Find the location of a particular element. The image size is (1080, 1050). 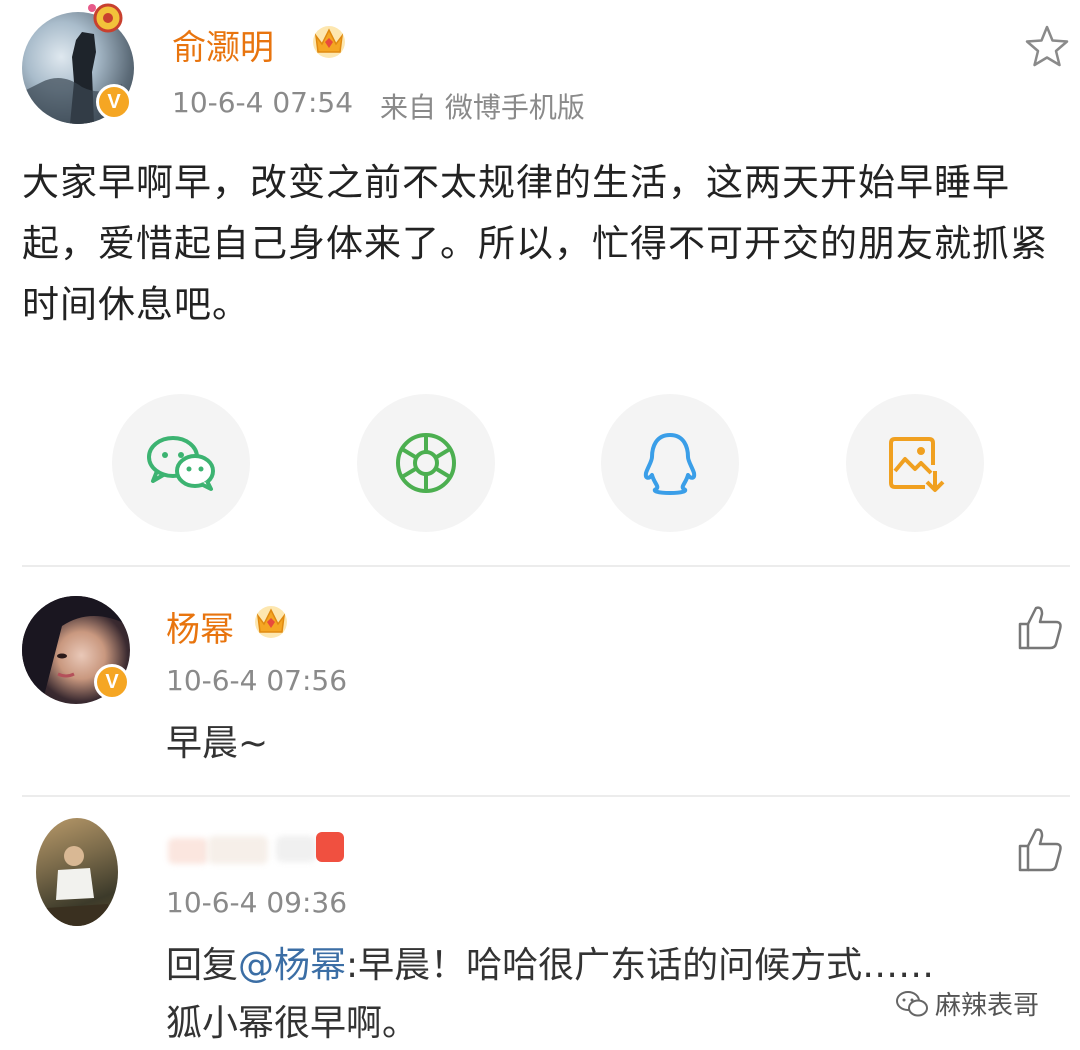

avatar-photo is located at coordinates (77, 886).